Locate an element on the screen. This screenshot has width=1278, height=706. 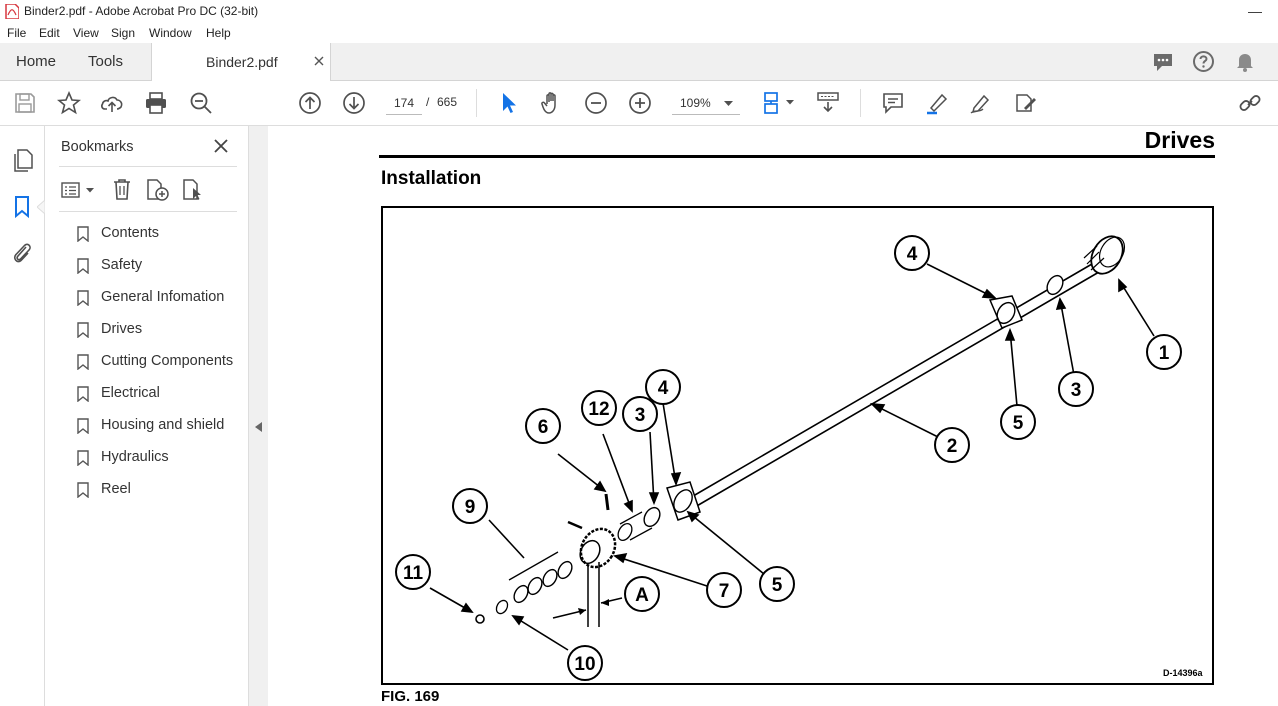
next-page-icon is located at coordinates (354, 103).